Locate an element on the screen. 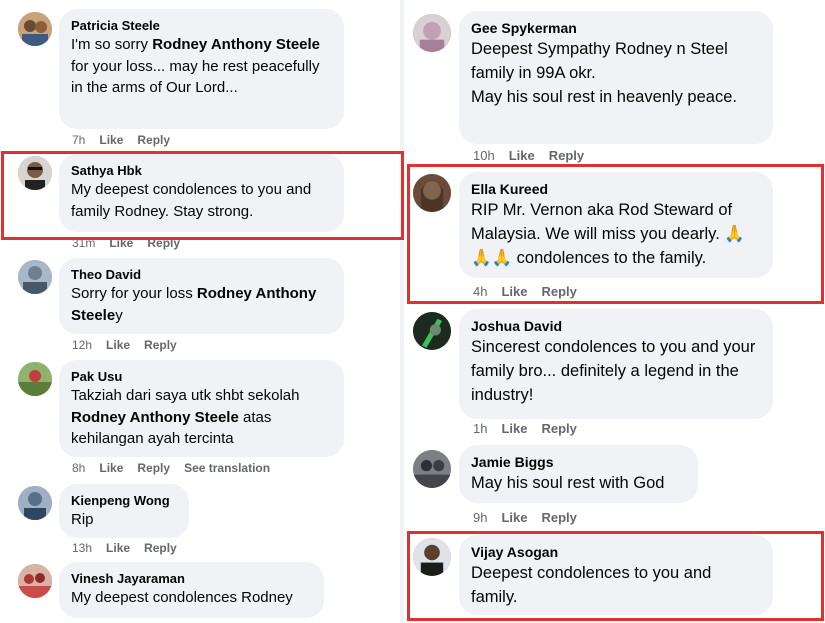  comment-author: Patricia Steele is located at coordinates (201, 25).